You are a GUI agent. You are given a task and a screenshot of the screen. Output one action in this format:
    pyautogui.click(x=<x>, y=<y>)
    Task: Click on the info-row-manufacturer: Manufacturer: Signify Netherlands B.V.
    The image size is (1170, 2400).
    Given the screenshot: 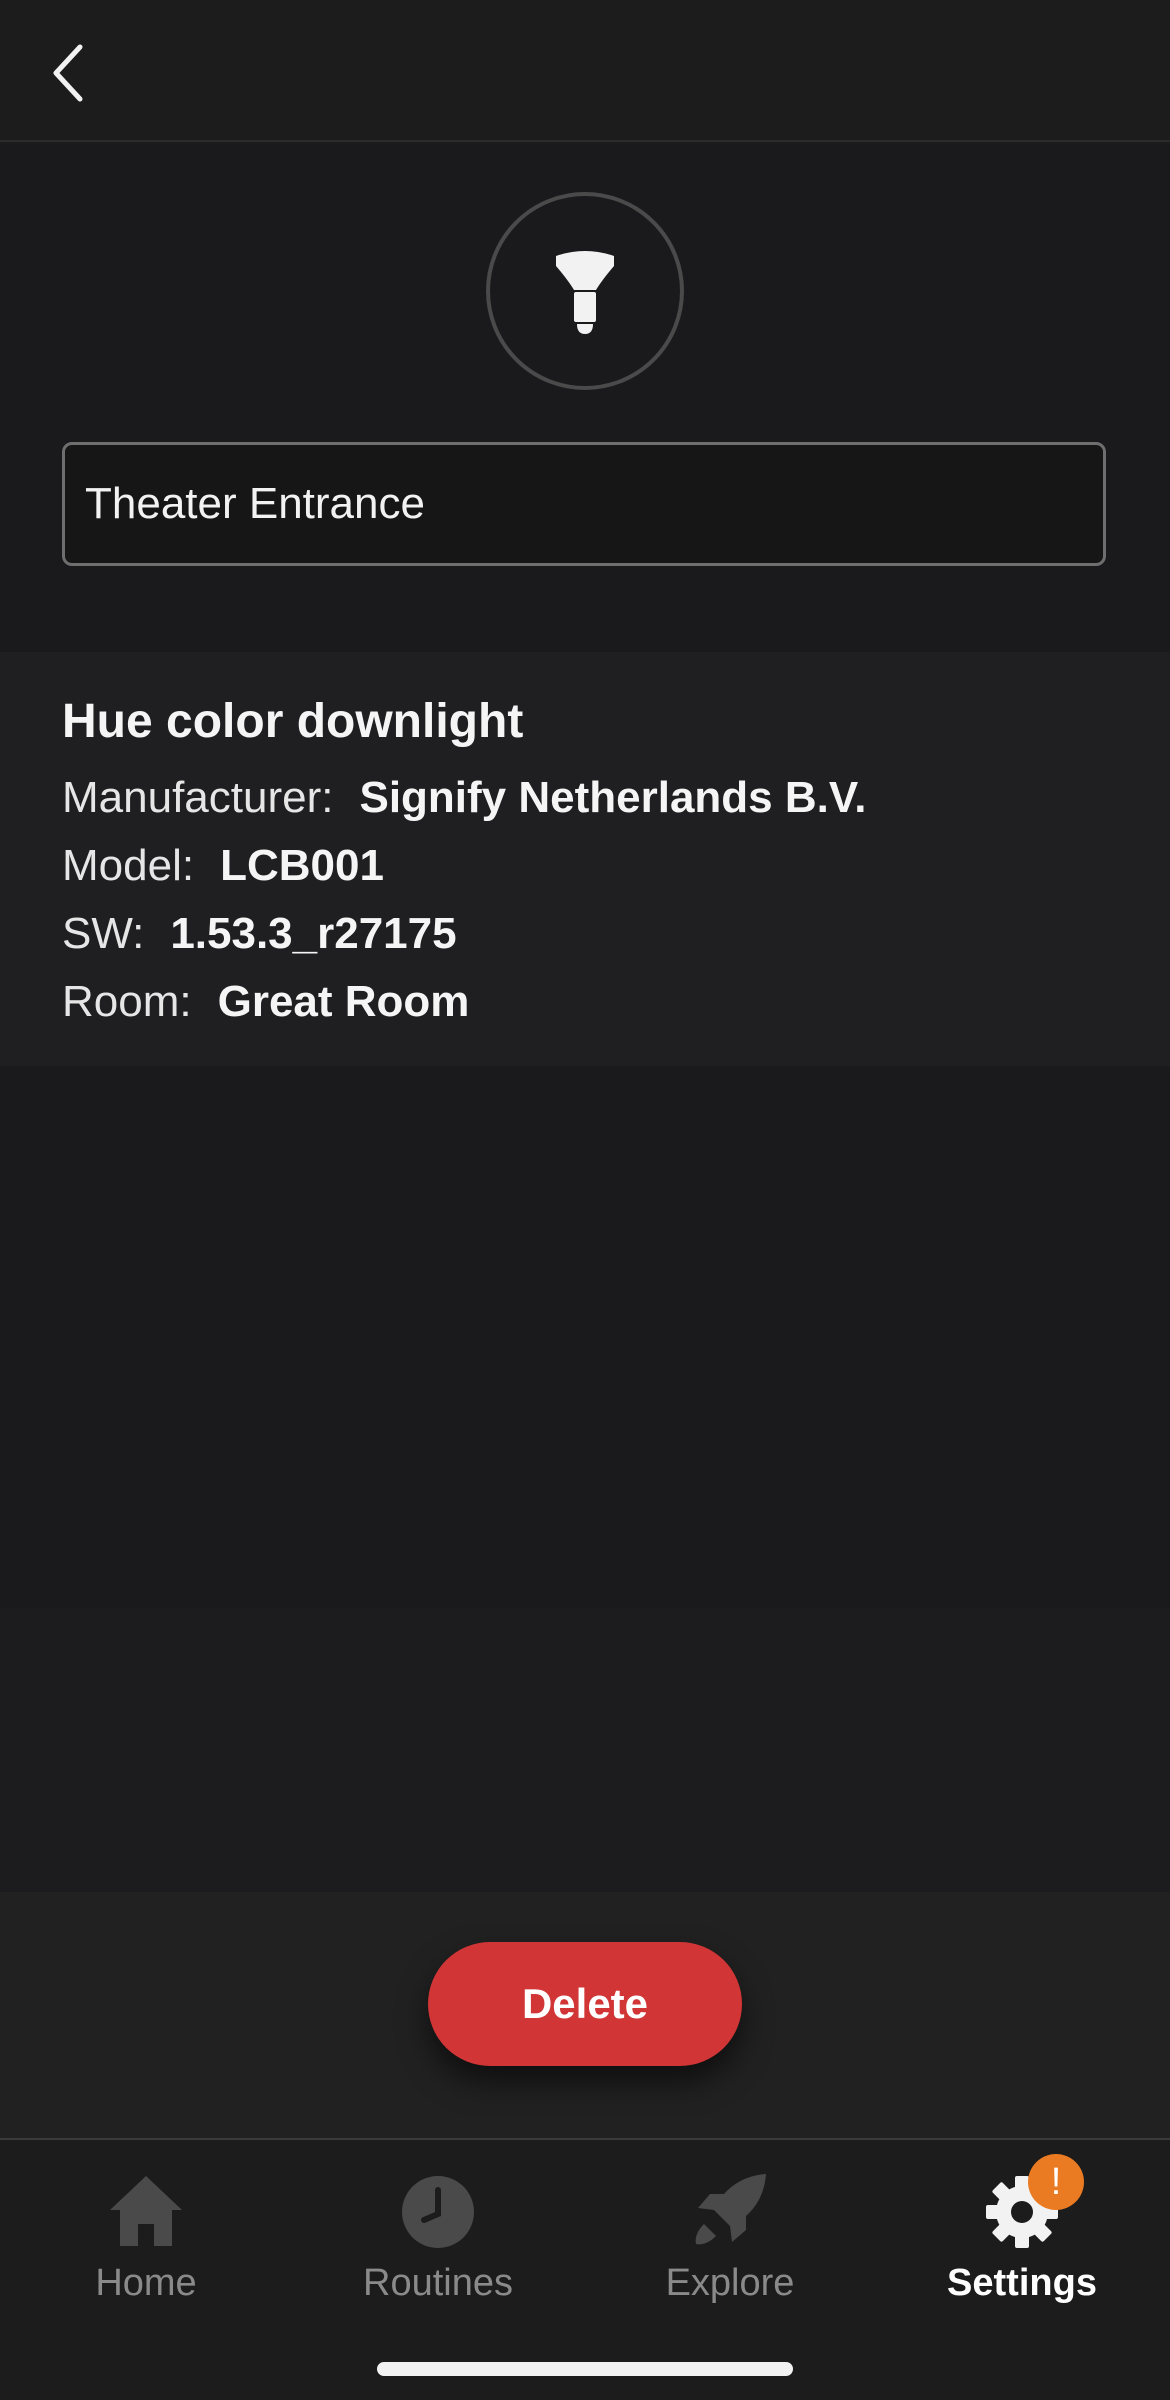 What is the action you would take?
    pyautogui.click(x=585, y=807)
    